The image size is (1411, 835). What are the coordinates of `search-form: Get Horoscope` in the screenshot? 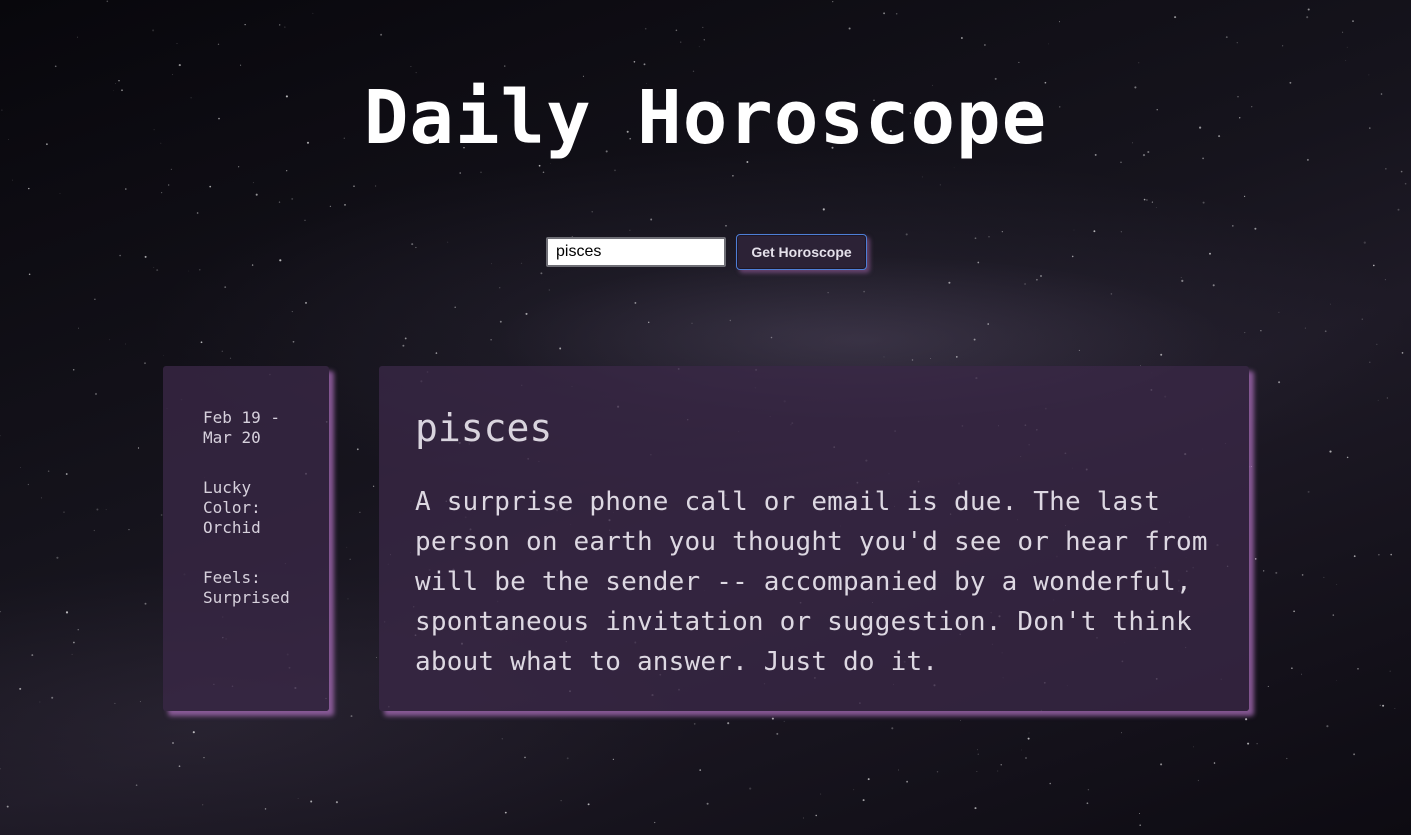 It's located at (706, 252).